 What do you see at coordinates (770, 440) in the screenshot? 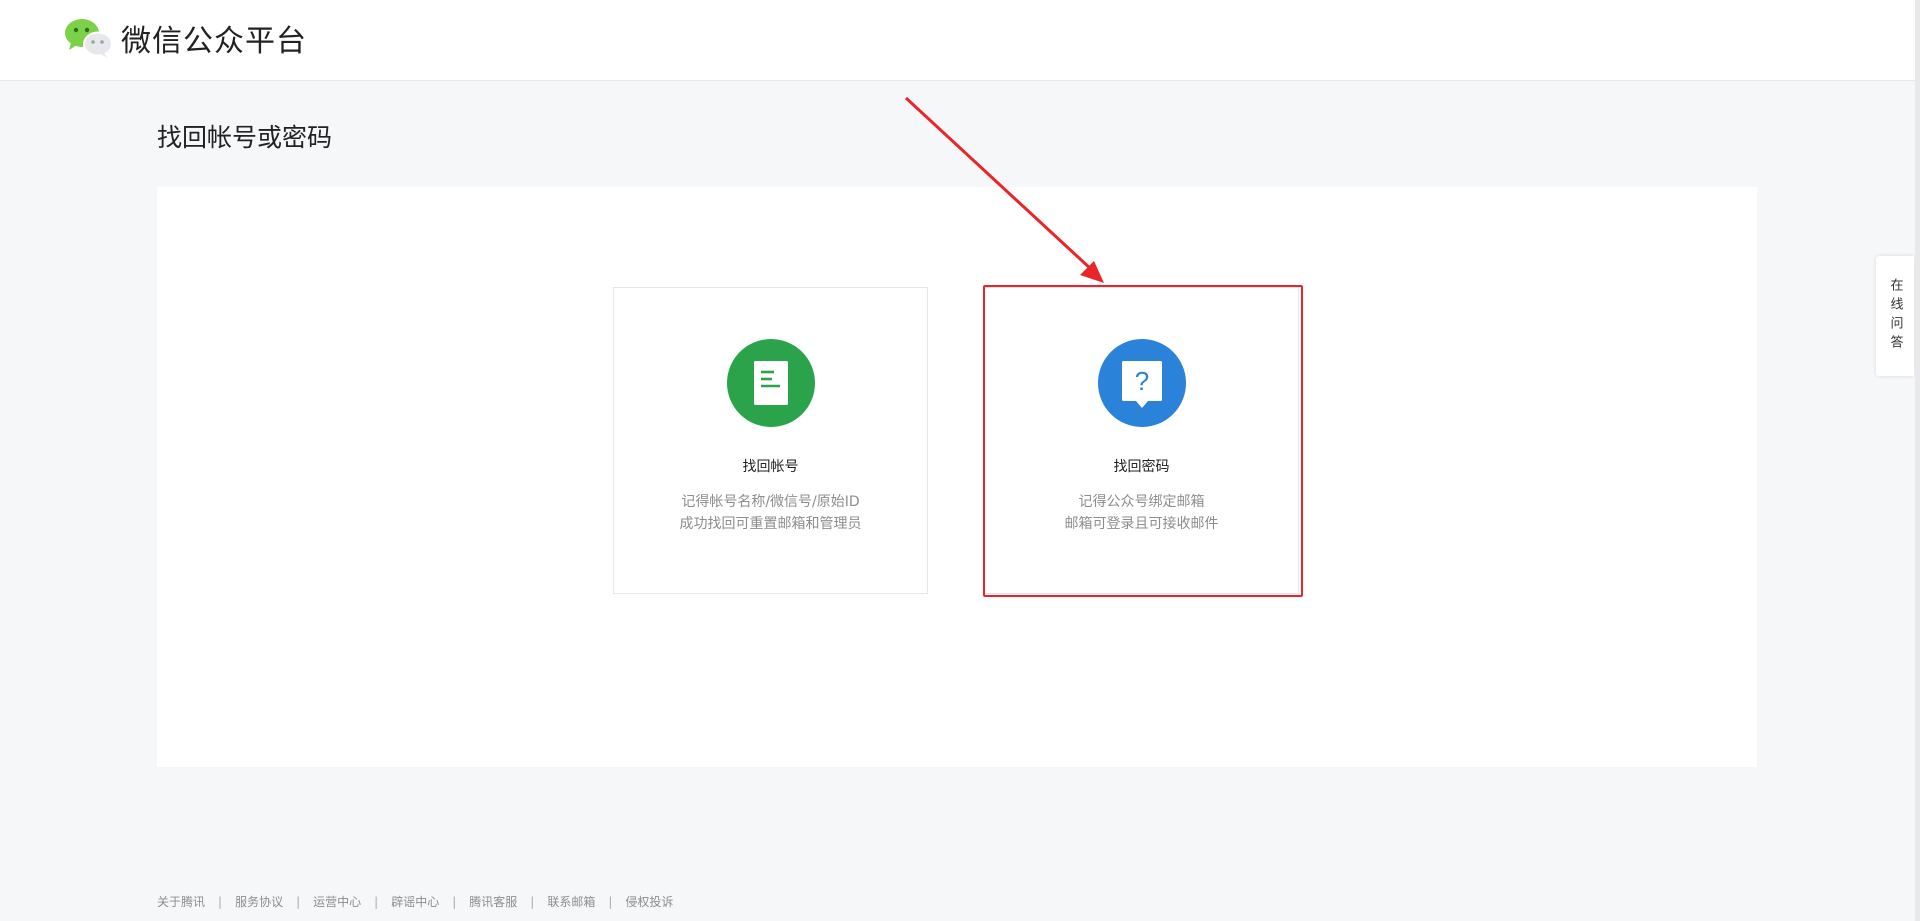
I see `find-account-card: 找回帐号 记得帐号名称/微信号/原始ID 成功找回可重置邮箱和管理员` at bounding box center [770, 440].